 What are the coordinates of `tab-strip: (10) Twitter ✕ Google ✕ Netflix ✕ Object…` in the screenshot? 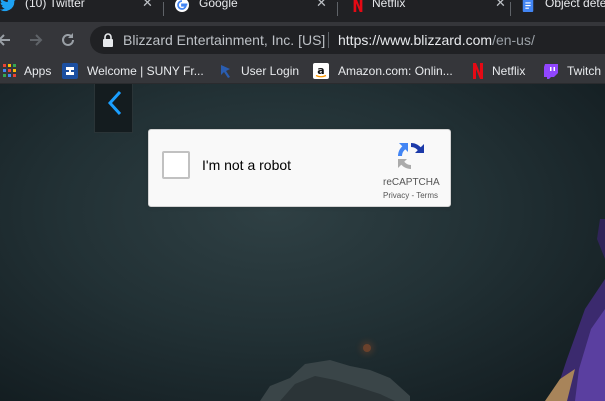 It's located at (302, 11).